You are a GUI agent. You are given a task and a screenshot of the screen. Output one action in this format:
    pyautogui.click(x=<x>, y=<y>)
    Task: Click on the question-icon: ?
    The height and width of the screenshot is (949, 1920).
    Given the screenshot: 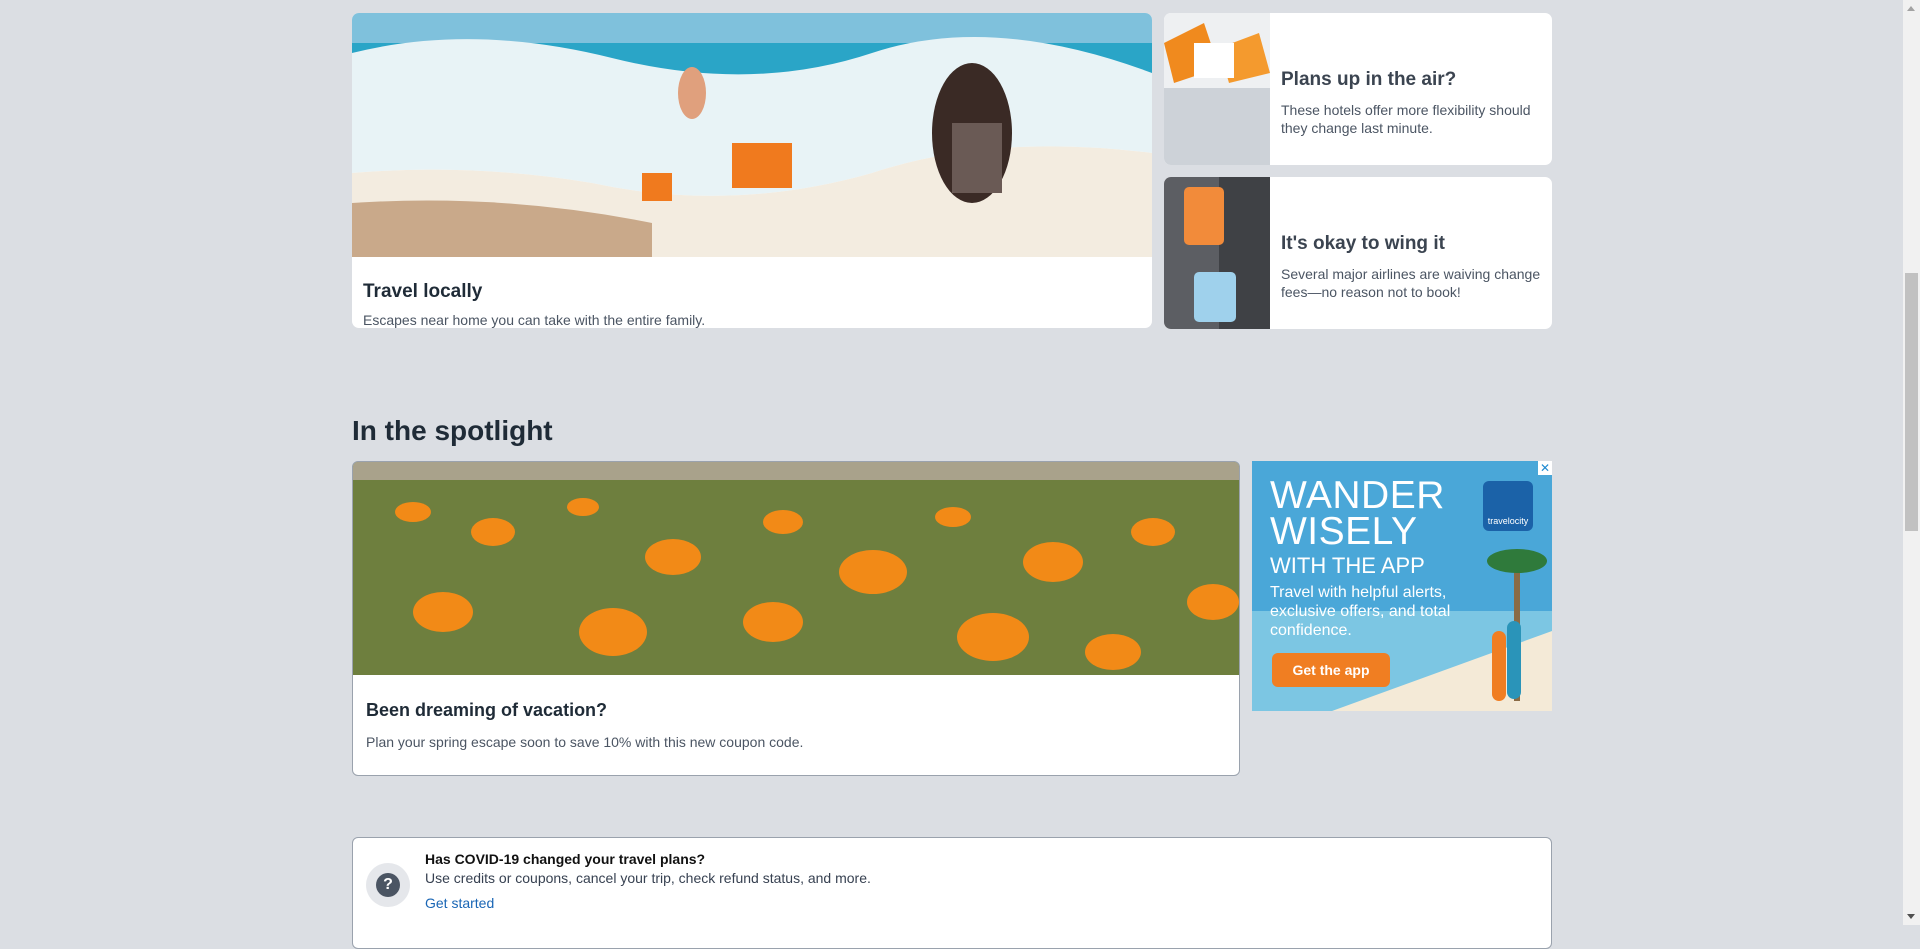 What is the action you would take?
    pyautogui.click(x=388, y=885)
    